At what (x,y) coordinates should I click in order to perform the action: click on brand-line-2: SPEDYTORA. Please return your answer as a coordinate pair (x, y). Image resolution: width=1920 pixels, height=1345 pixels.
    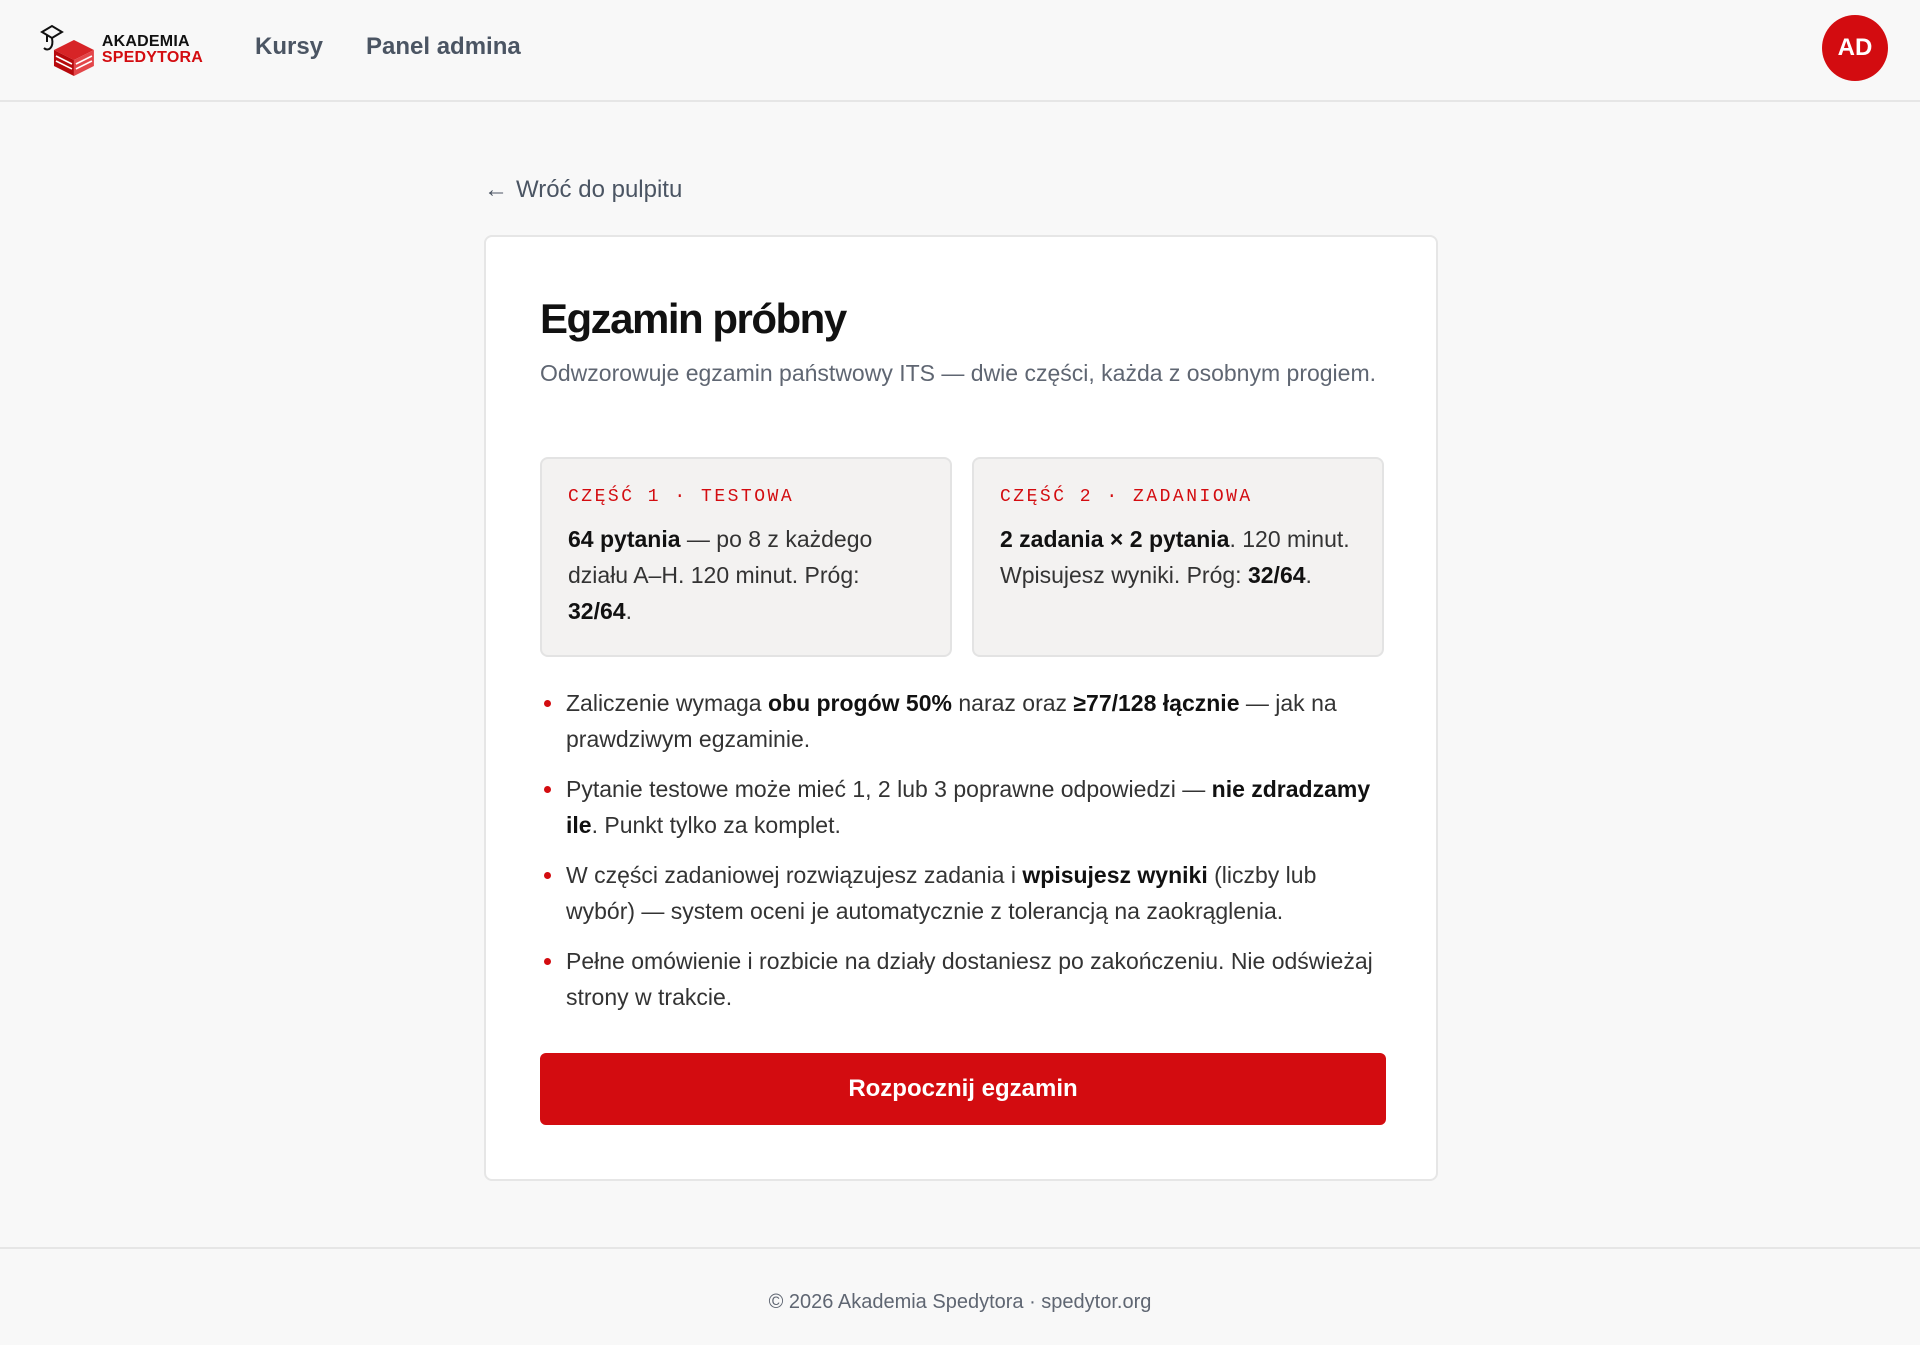
    Looking at the image, I should click on (152, 57).